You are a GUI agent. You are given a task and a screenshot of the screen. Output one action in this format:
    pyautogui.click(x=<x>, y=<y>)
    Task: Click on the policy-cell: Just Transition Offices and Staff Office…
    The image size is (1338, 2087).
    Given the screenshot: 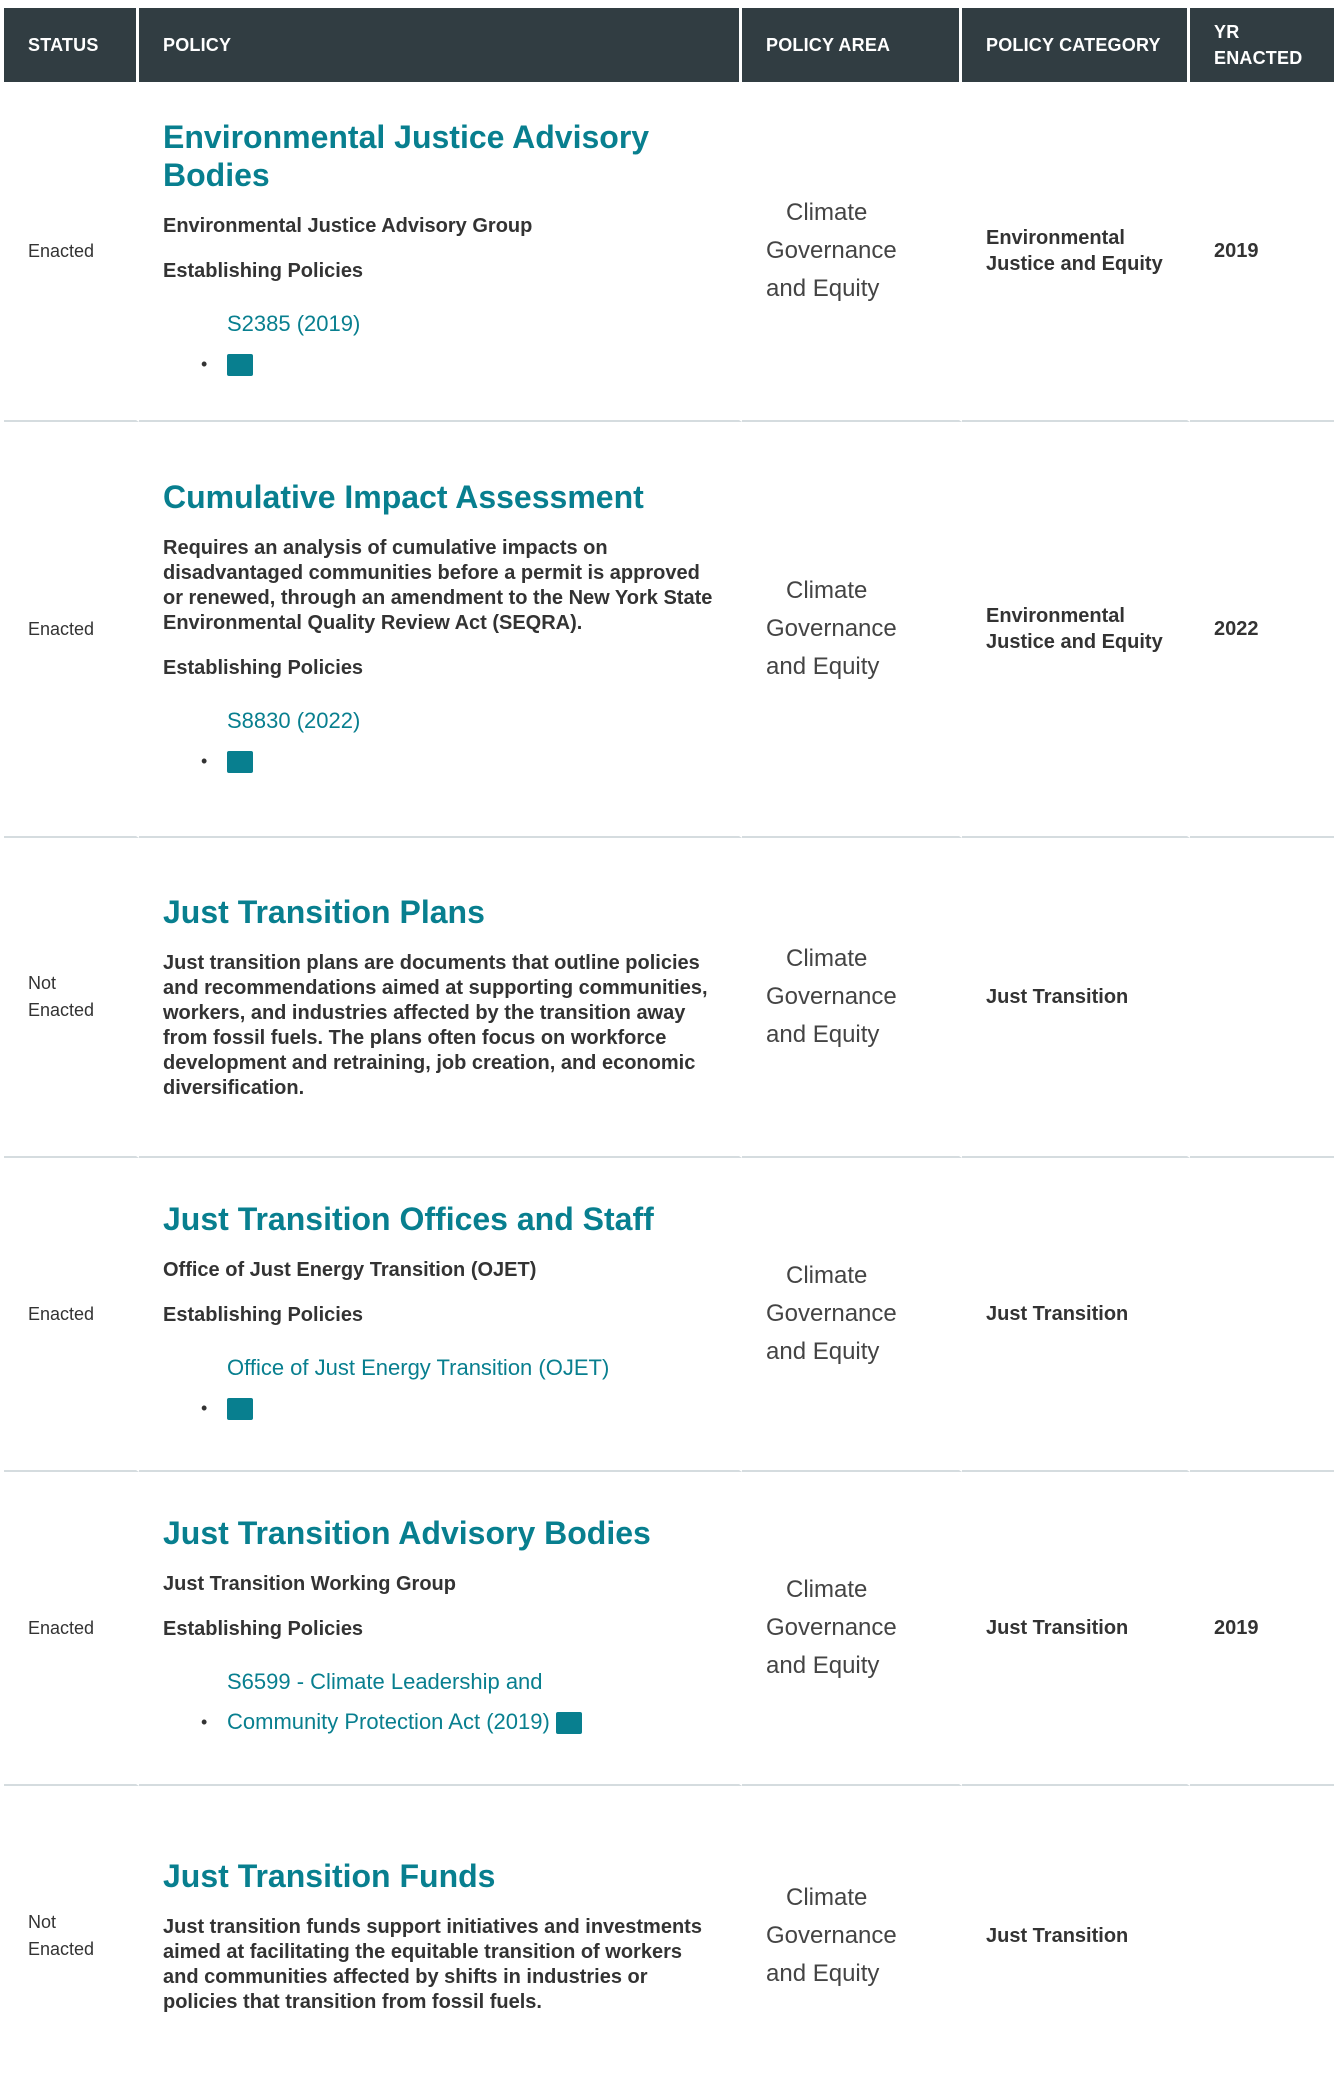 What is the action you would take?
    pyautogui.click(x=440, y=1315)
    